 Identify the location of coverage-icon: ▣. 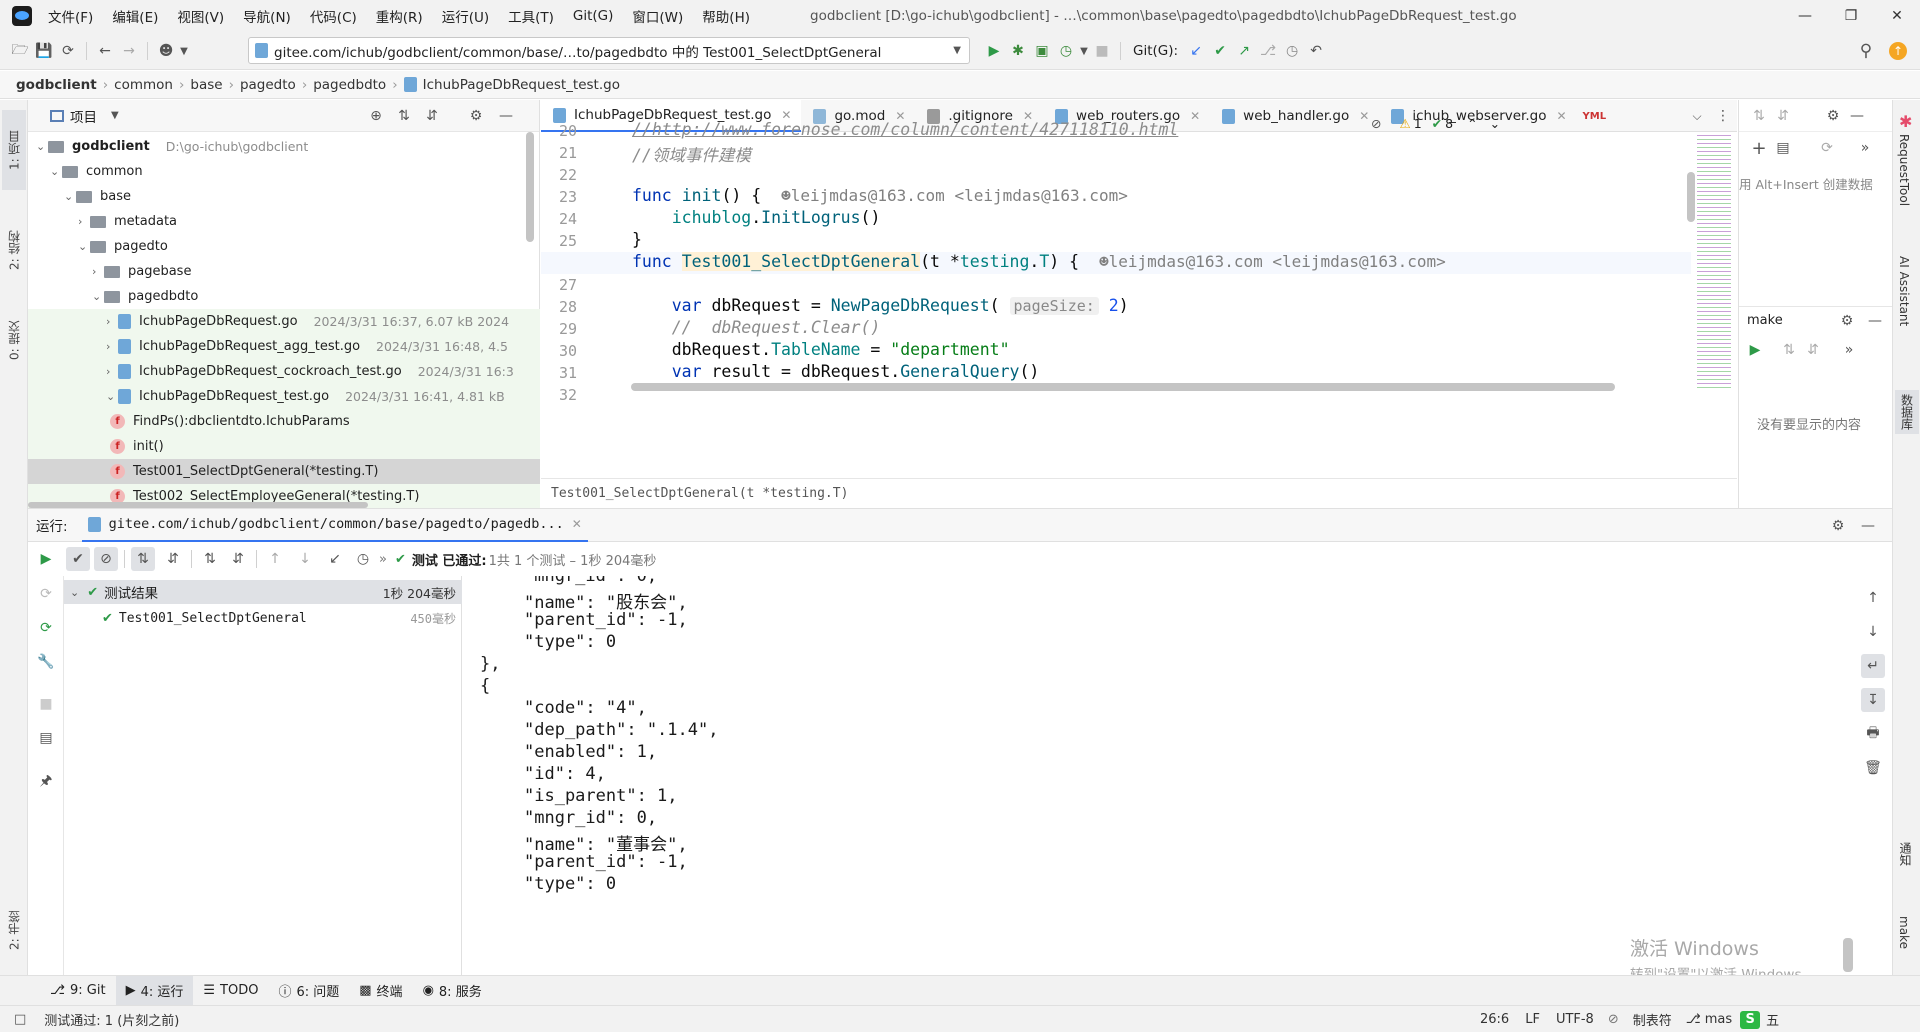
(1042, 51).